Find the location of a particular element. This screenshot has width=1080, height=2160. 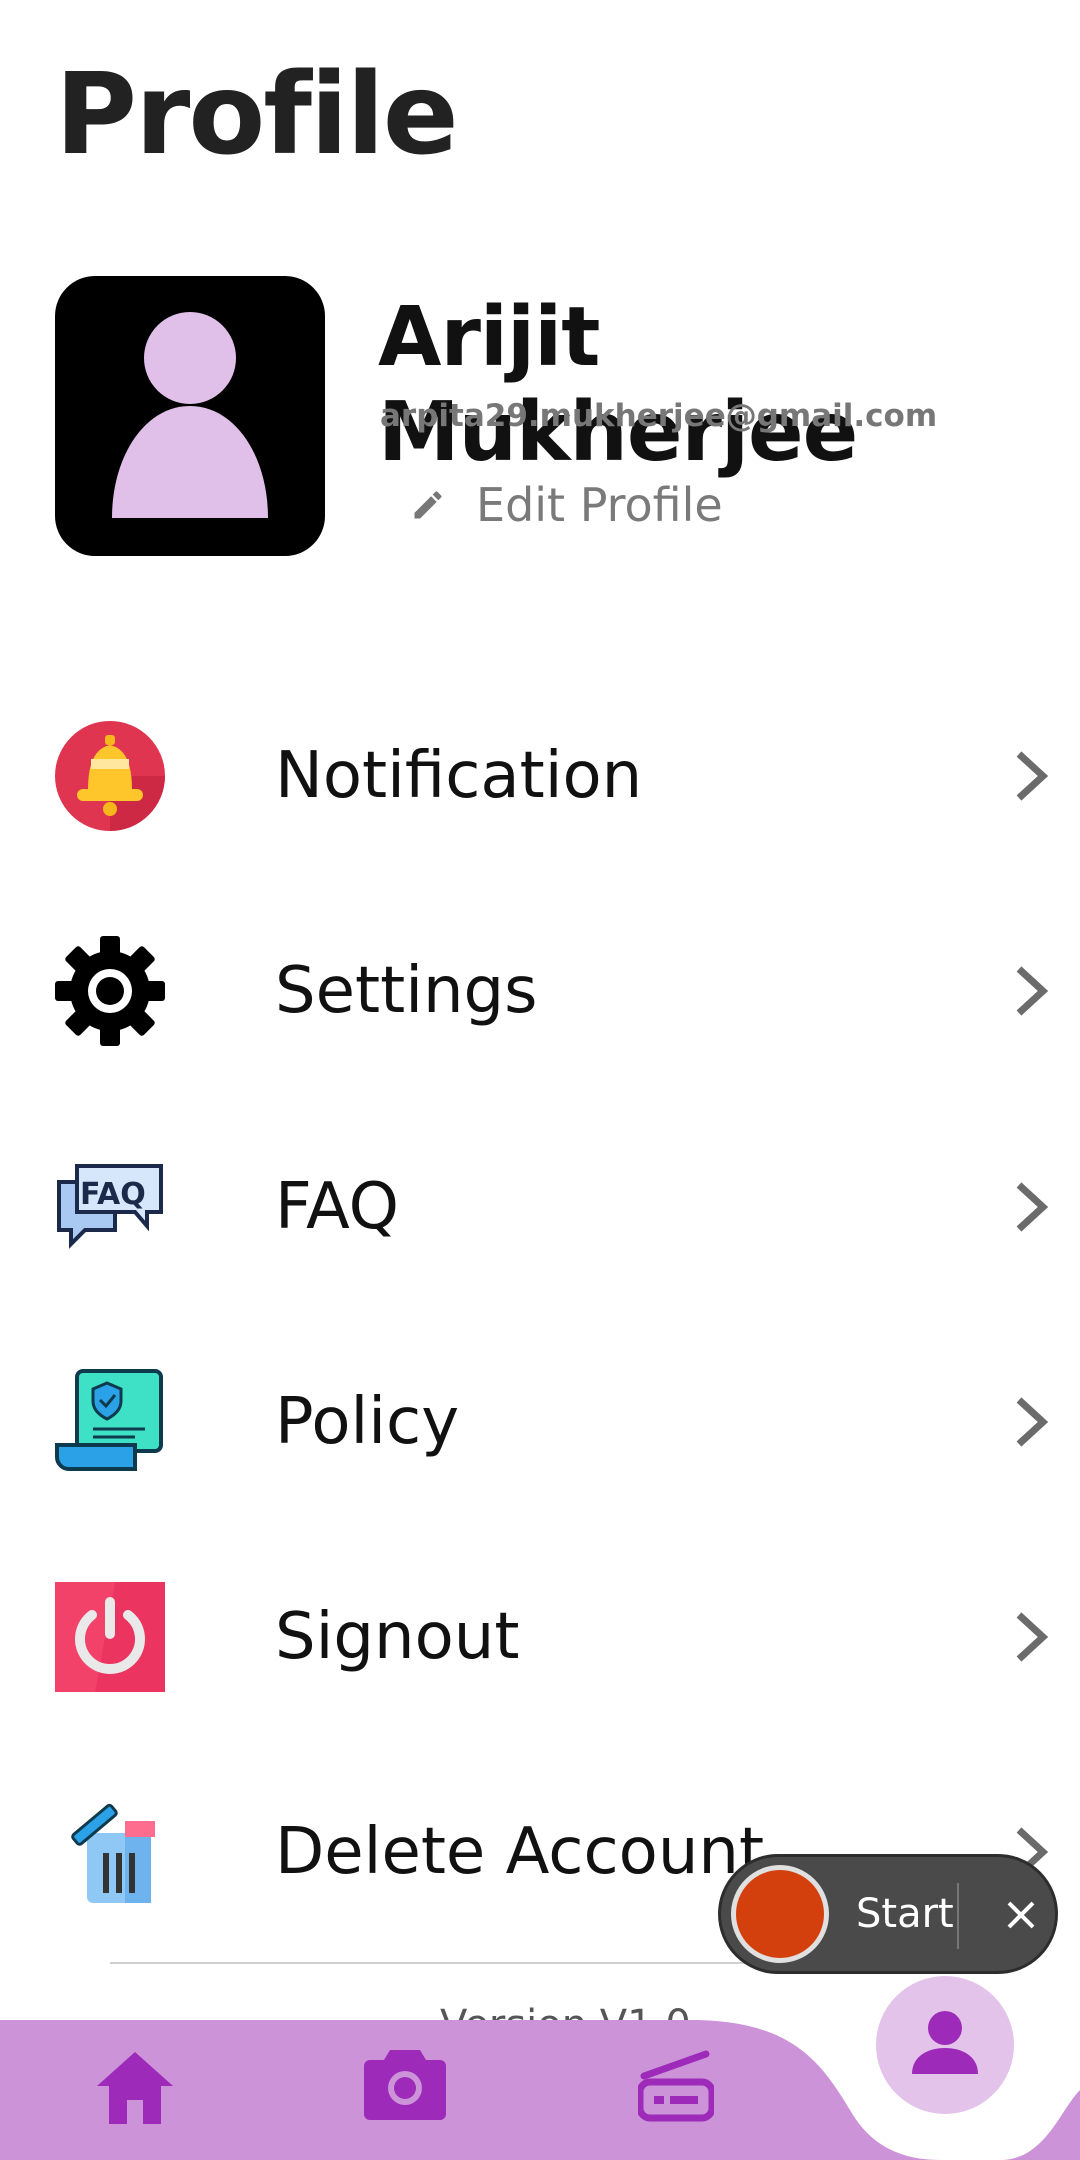

pencil-icon is located at coordinates (428, 505).